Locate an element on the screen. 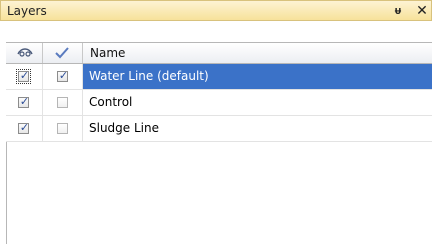 The image size is (432, 244). column-header-name: Name is located at coordinates (257, 53).